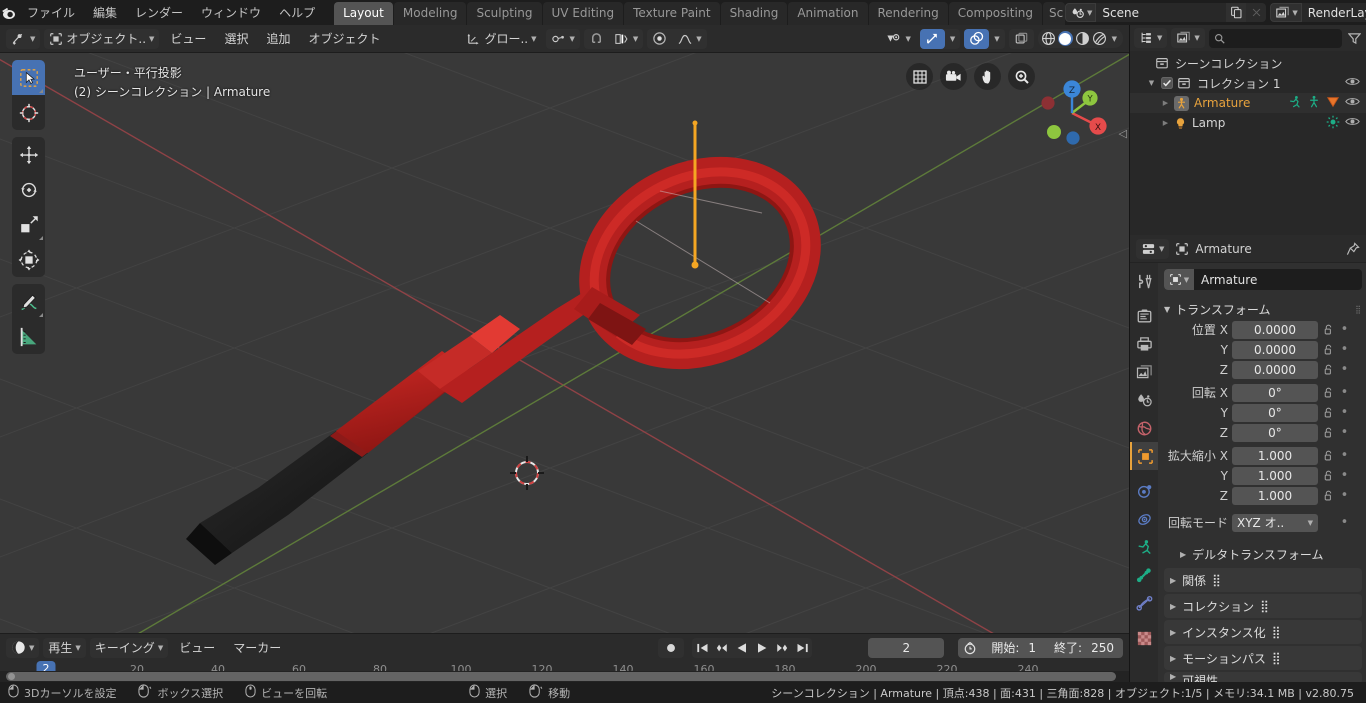  Describe the element at coordinates (1248, 123) in the screenshot. I see `outliner-row-lamp: ▶ Lamp` at that location.